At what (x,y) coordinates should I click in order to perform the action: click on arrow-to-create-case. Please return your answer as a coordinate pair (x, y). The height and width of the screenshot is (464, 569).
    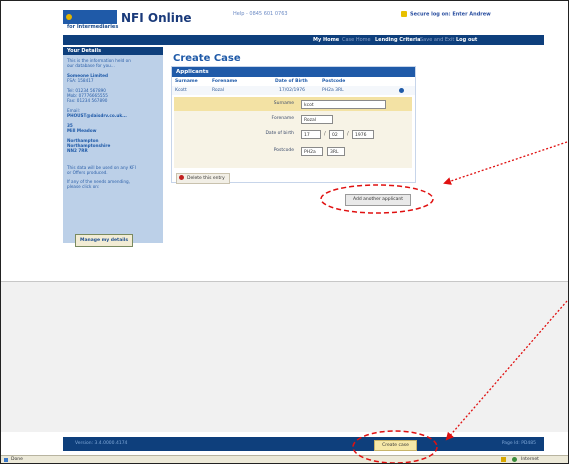
    Looking at the image, I should click on (506, 370).